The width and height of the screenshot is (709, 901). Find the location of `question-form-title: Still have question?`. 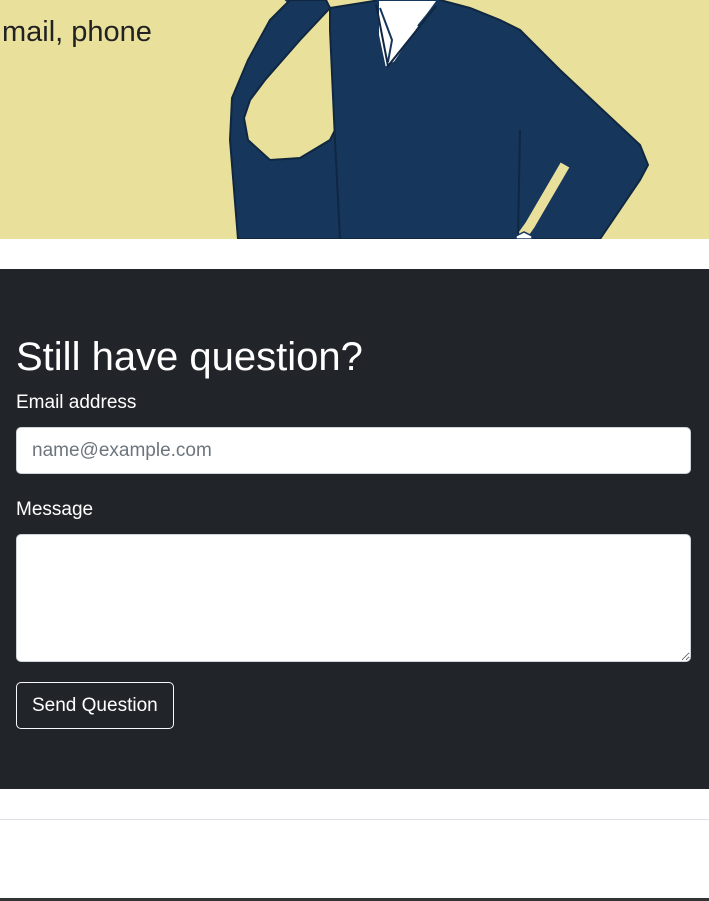

question-form-title: Still have question? is located at coordinates (189, 357).